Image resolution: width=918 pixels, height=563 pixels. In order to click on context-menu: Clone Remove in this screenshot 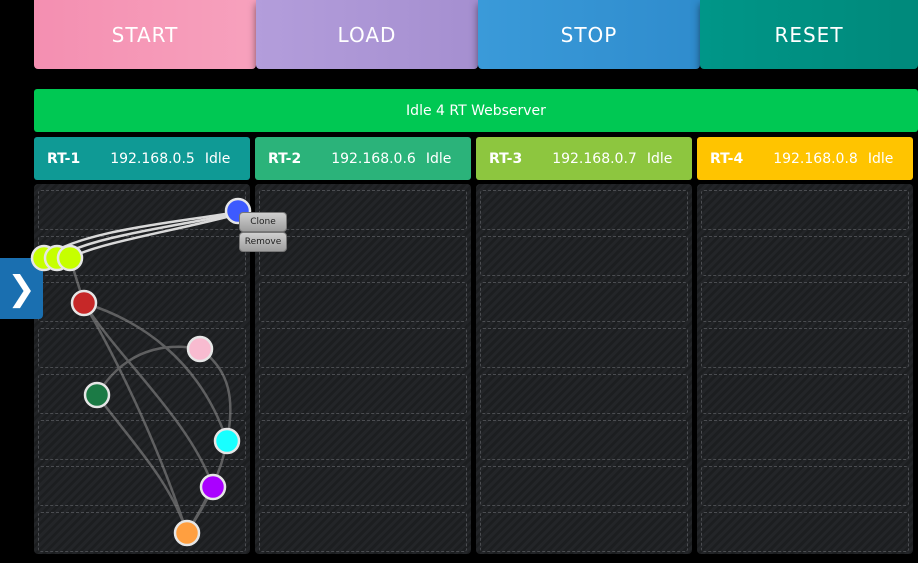, I will do `click(263, 232)`.